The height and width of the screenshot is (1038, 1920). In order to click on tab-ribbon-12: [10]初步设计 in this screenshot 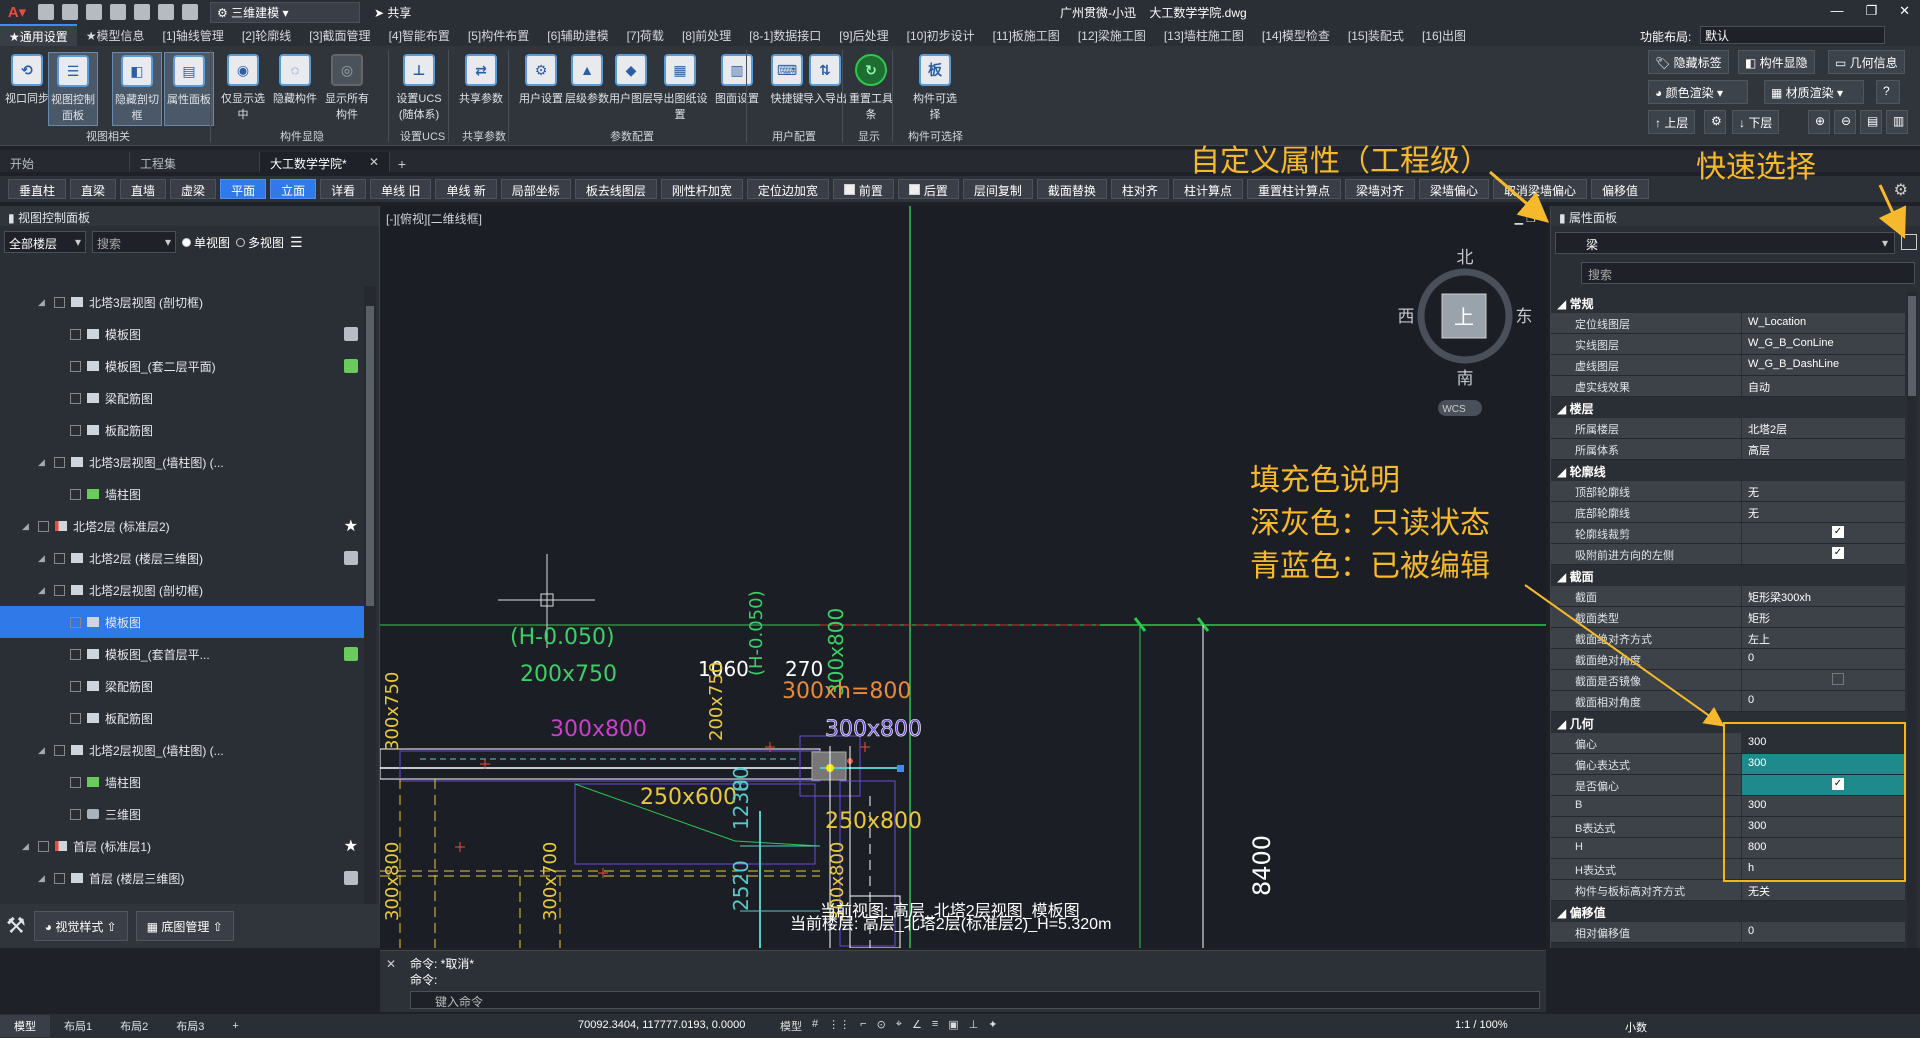, I will do `click(941, 35)`.